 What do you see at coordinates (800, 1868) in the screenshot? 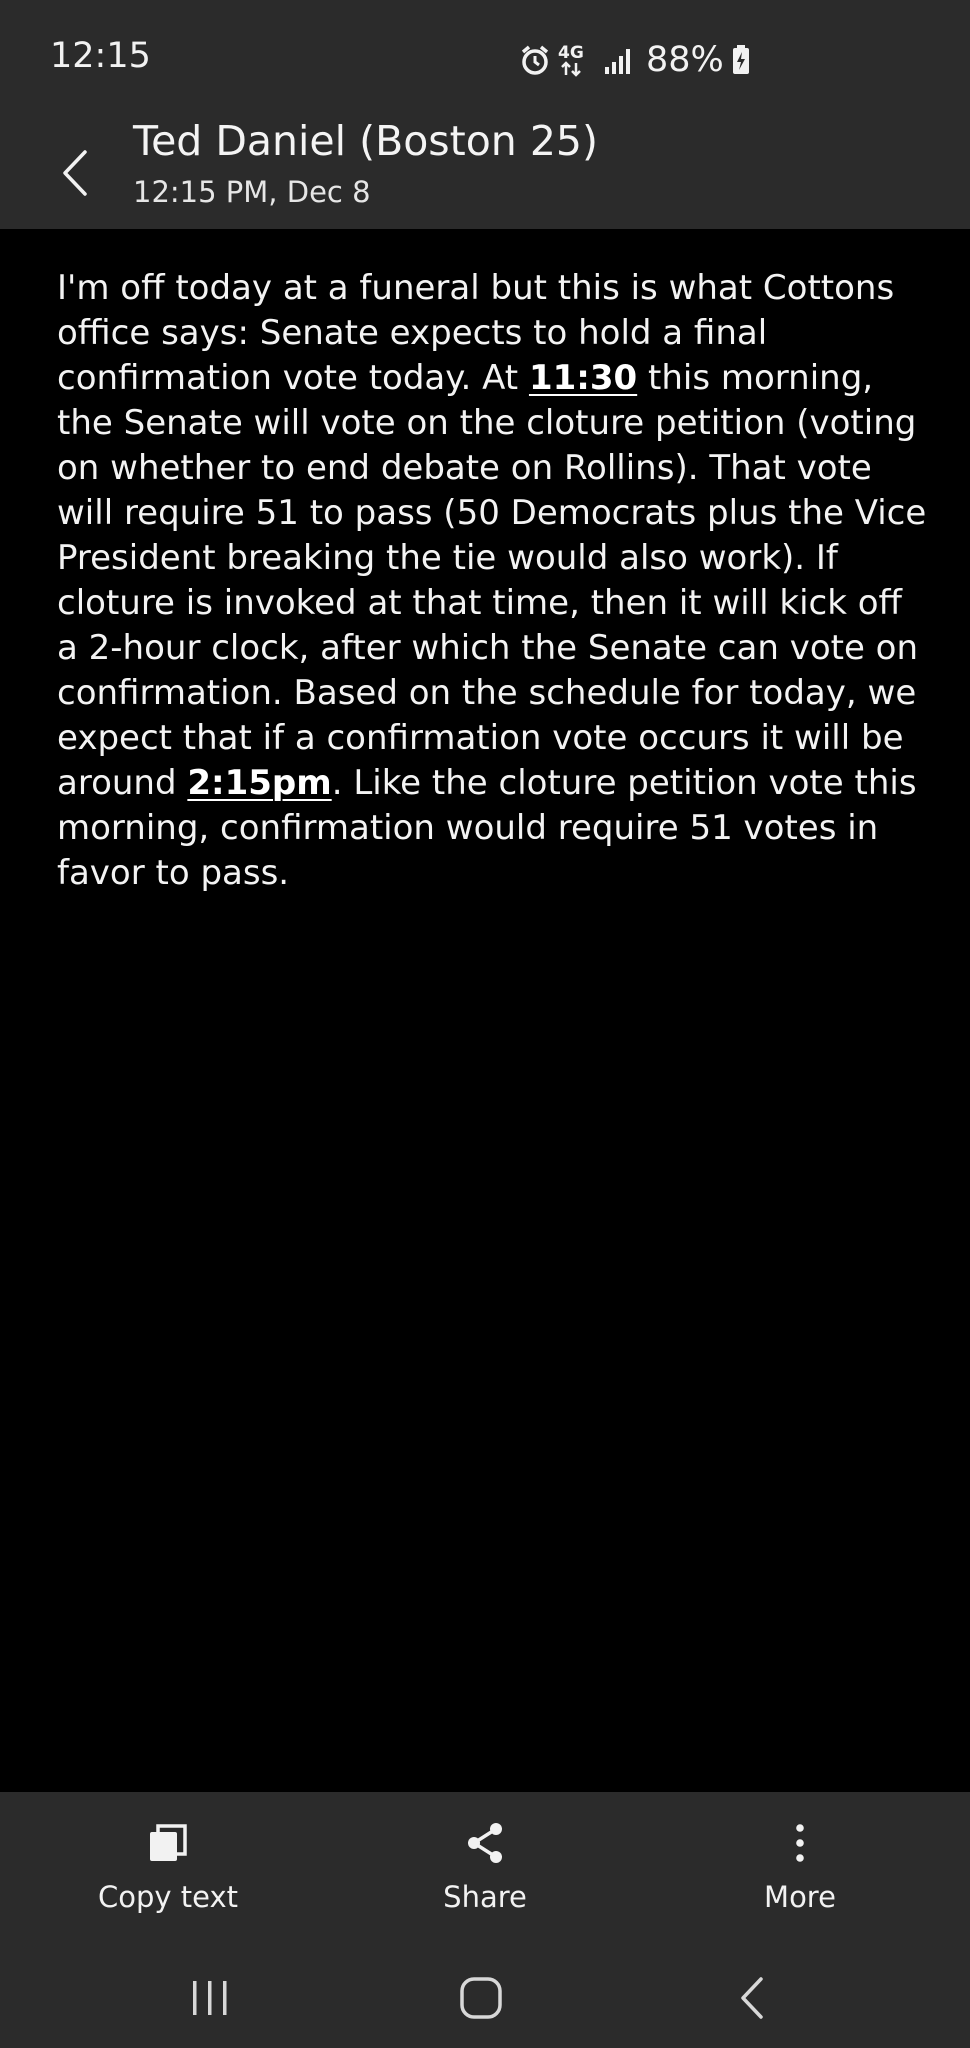
I see `more-button: More` at bounding box center [800, 1868].